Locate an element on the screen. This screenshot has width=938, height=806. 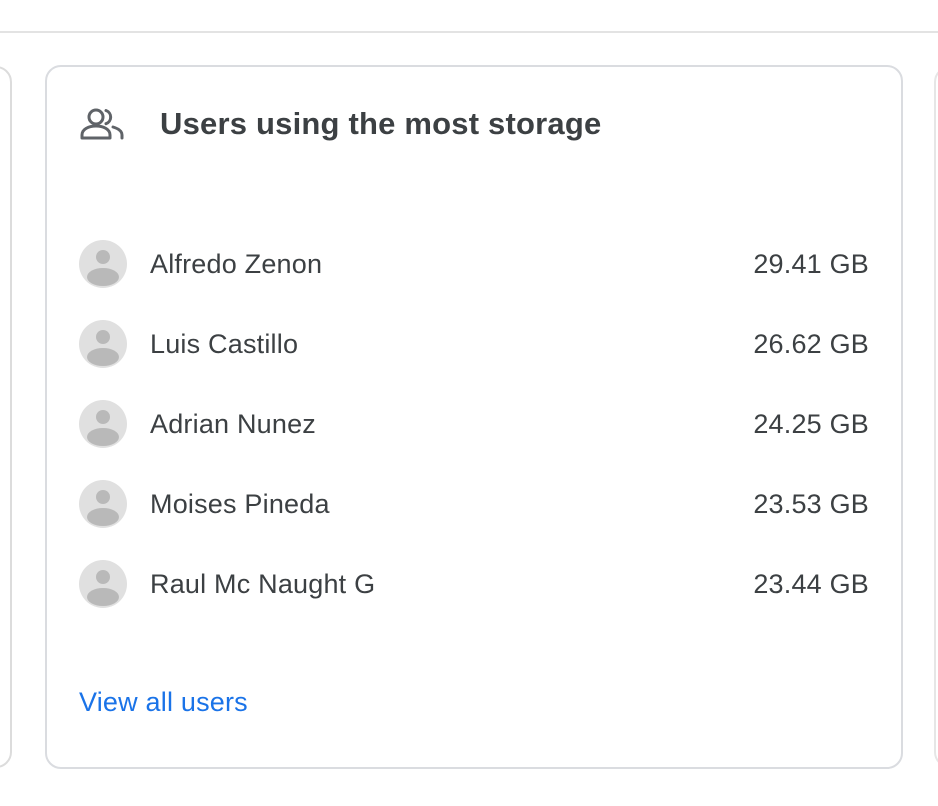
next-card-edge is located at coordinates (936, 417).